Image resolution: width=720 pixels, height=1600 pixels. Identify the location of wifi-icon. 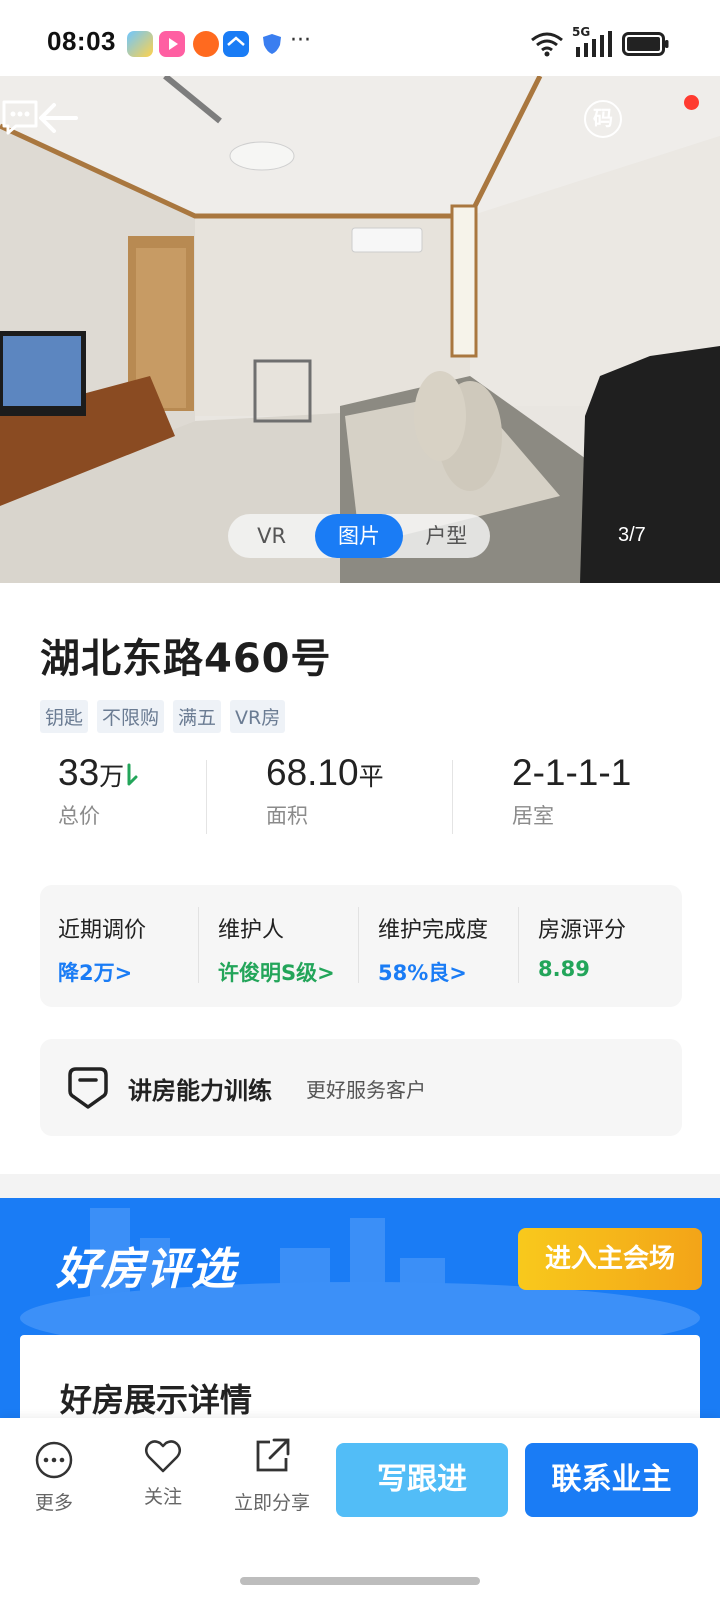
(547, 44).